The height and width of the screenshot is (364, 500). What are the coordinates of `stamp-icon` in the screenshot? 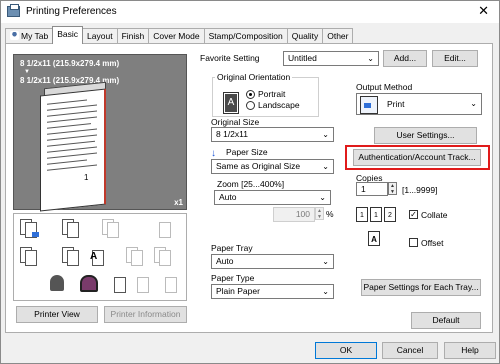 It's located at (164, 229).